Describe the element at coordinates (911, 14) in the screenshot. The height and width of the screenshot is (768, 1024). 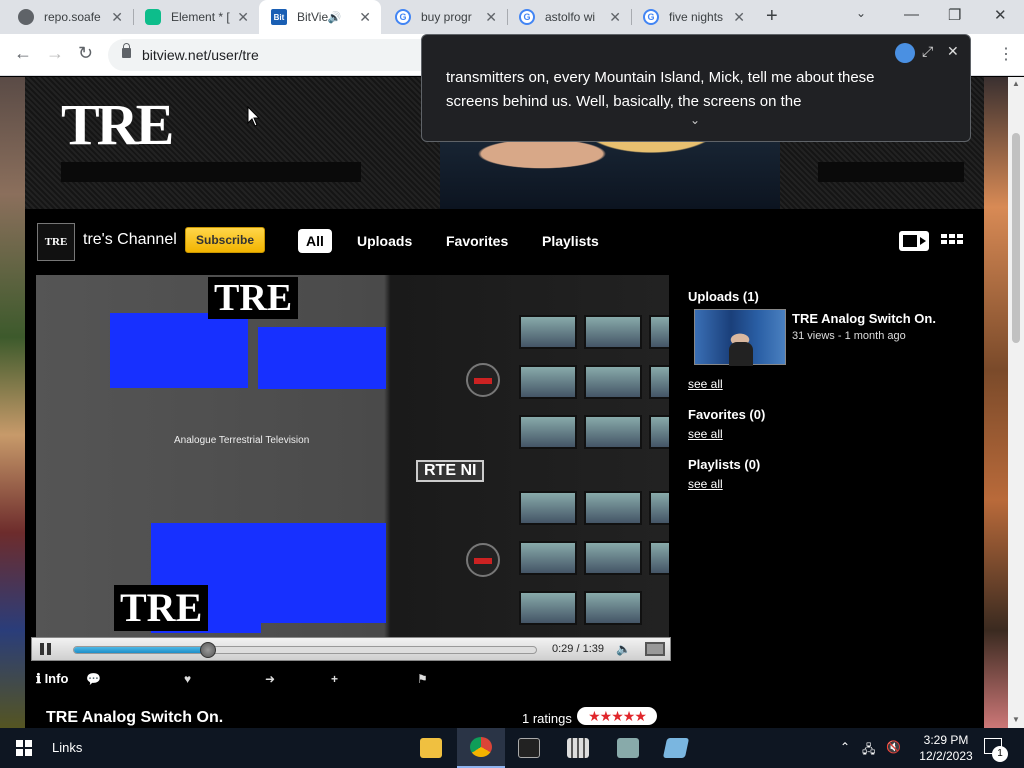
I see `minimize-icon: —` at that location.